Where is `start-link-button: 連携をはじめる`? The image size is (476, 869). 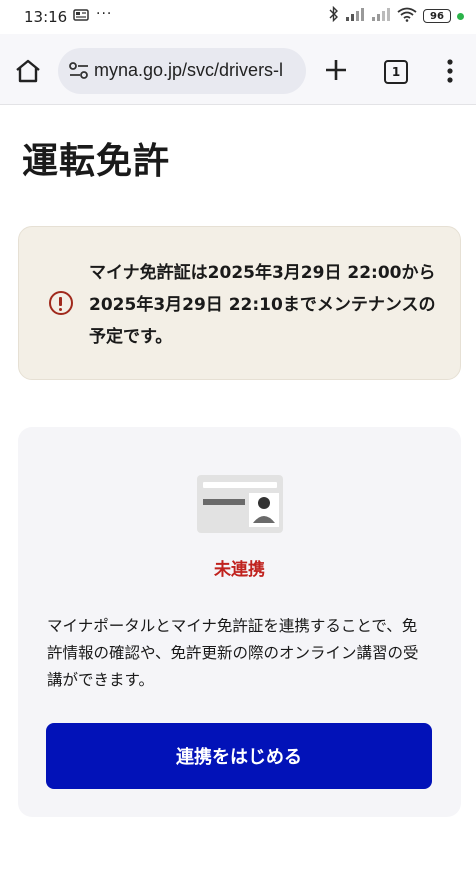 start-link-button: 連携をはじめる is located at coordinates (239, 756).